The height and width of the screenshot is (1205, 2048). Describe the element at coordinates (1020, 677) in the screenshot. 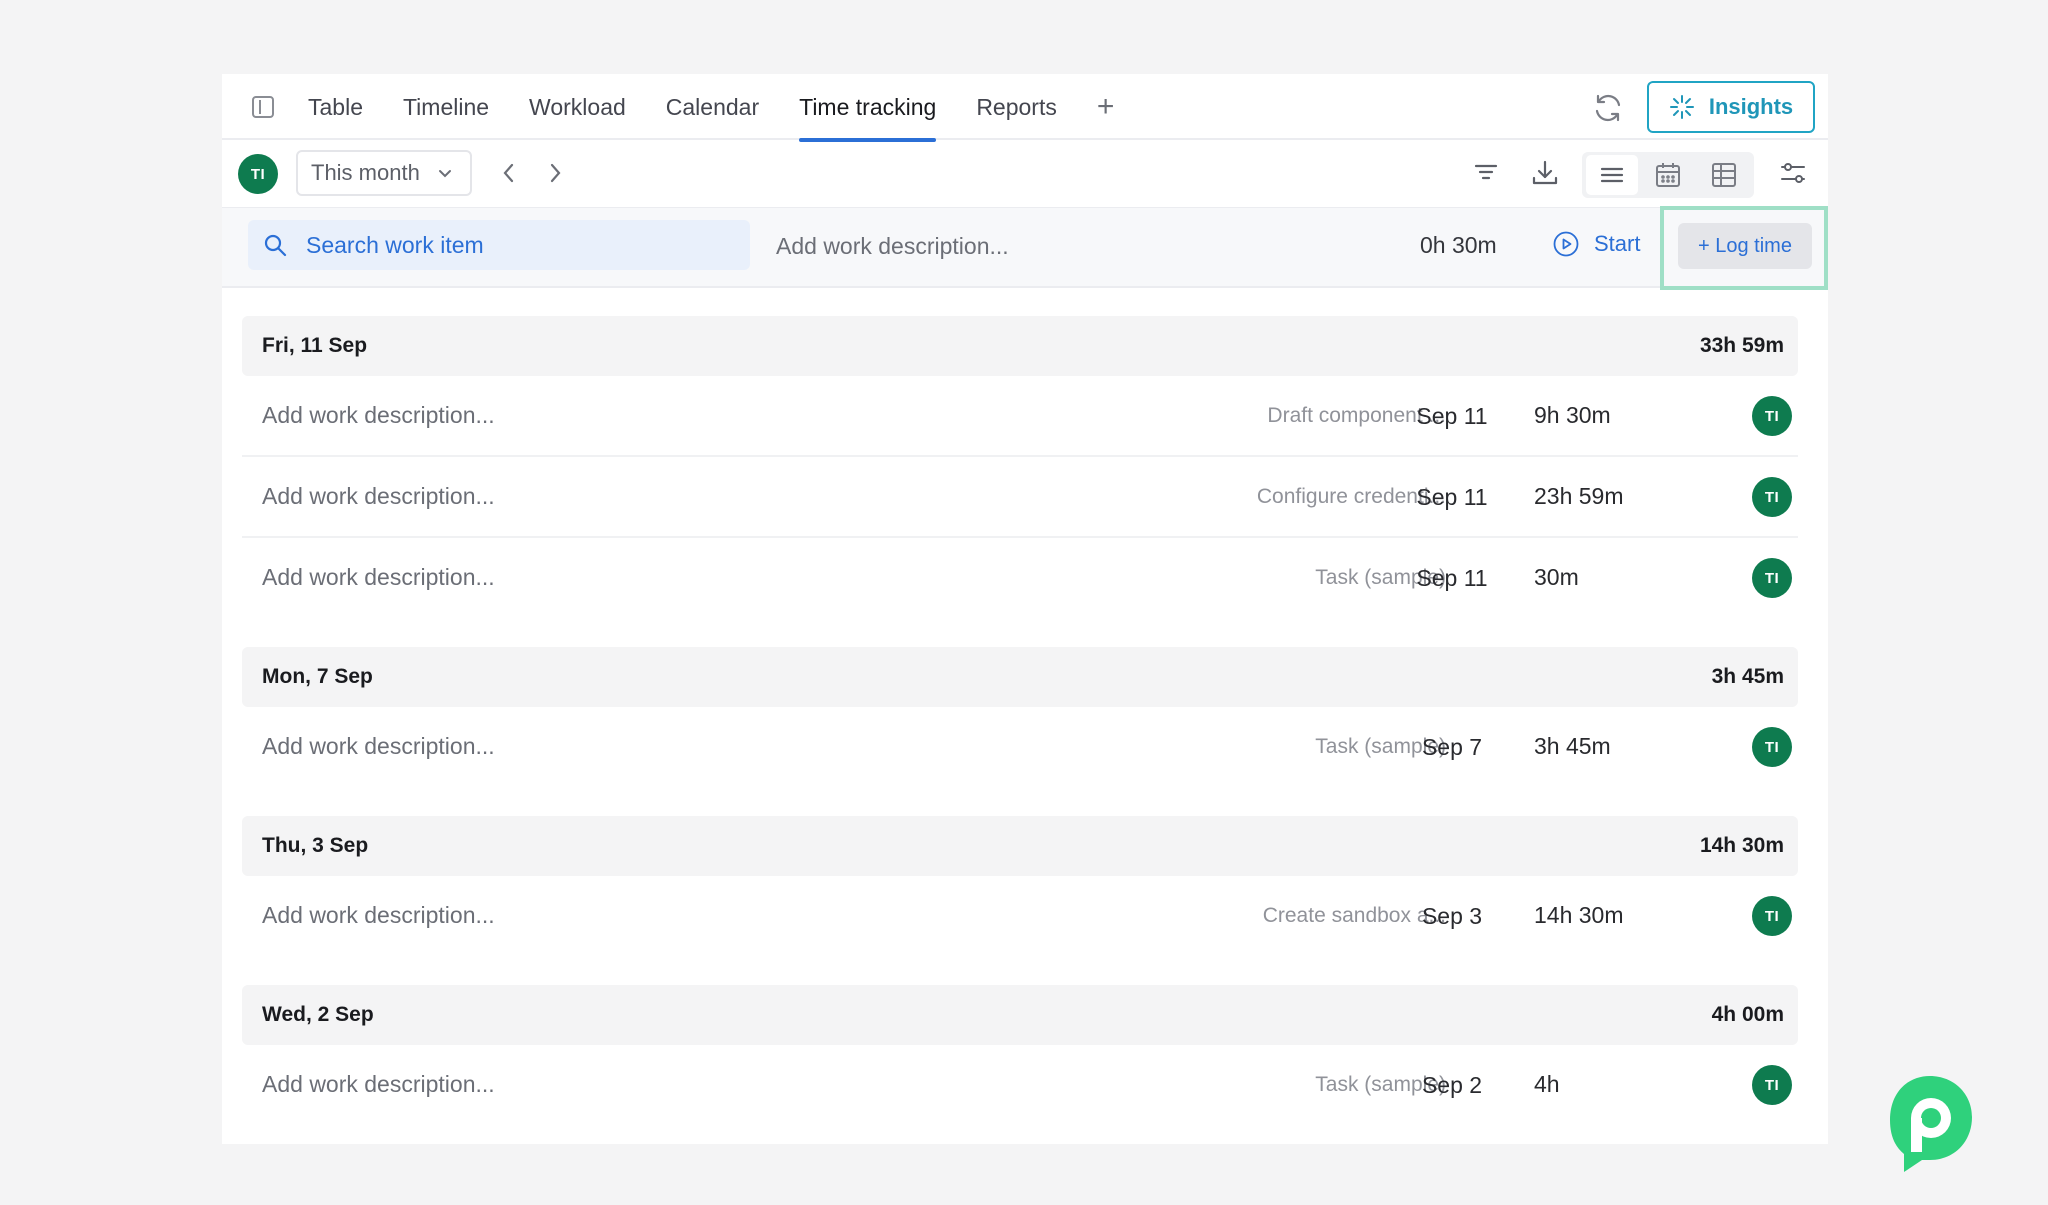

I see `date-group-header: Mon, 7 Sep 3h 45m` at that location.